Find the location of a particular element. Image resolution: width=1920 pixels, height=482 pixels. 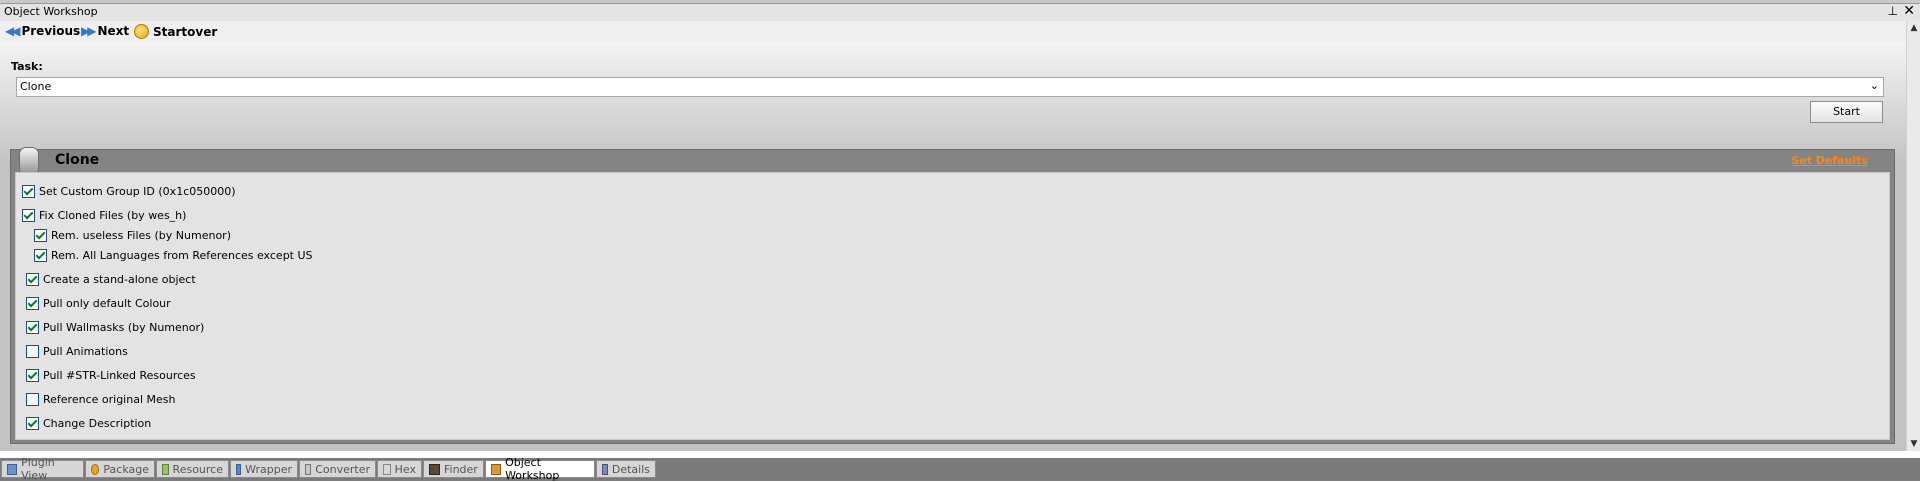

workshop-icon is located at coordinates (496, 469).